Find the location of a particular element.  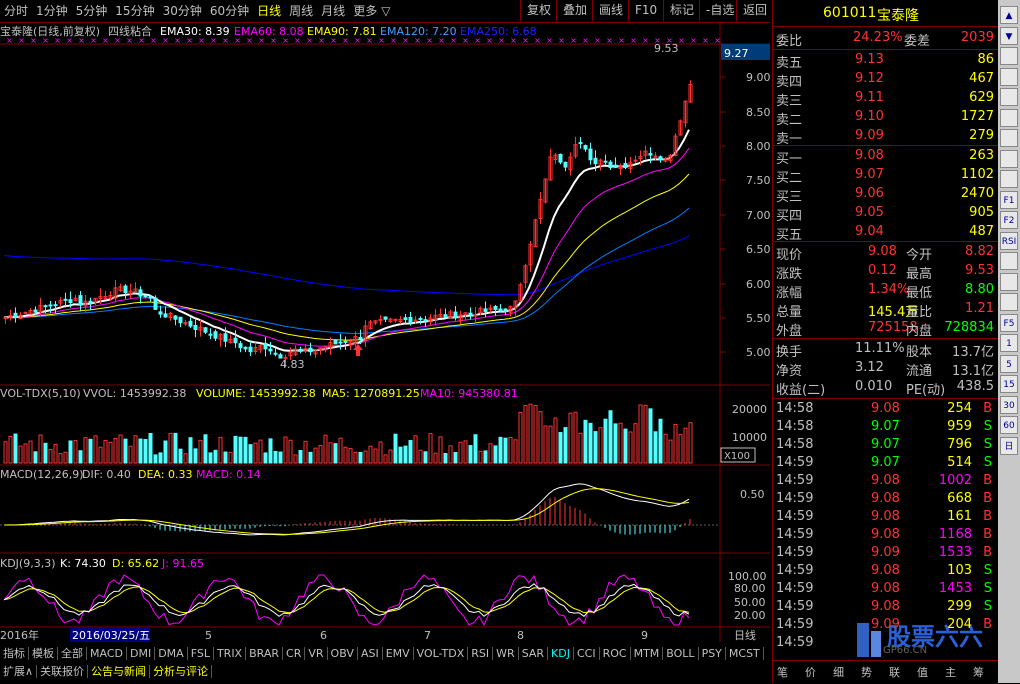

indicator-tab: KDJ is located at coordinates (561, 653).